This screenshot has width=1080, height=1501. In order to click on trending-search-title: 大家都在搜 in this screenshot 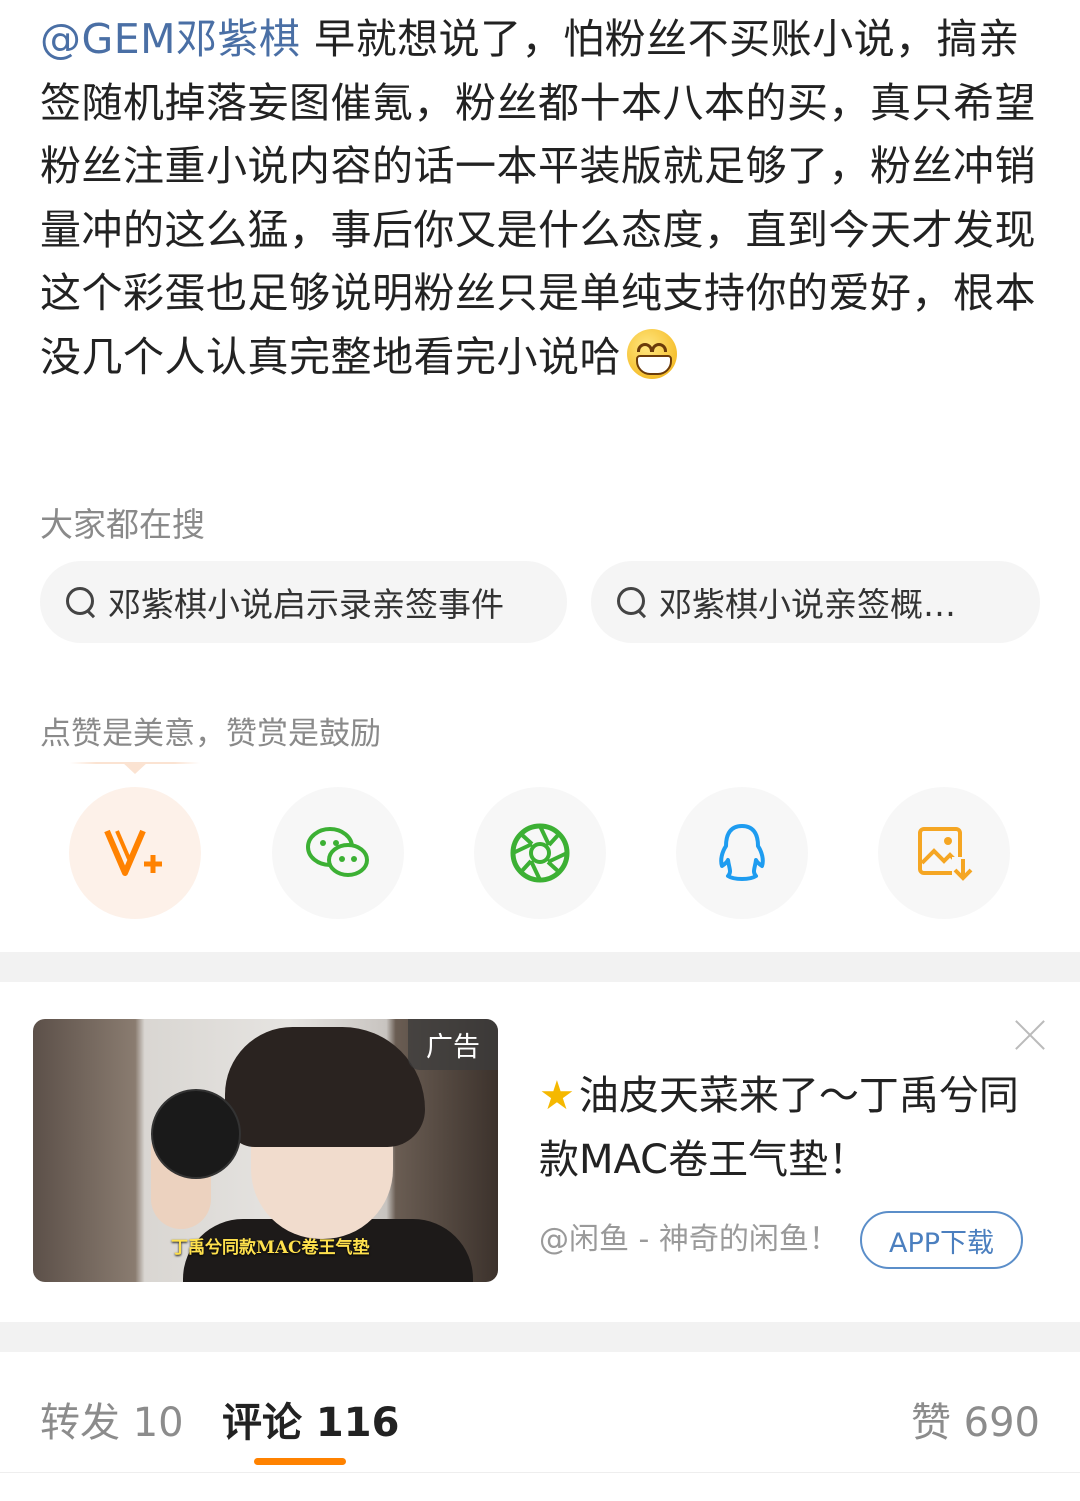, I will do `click(122, 524)`.